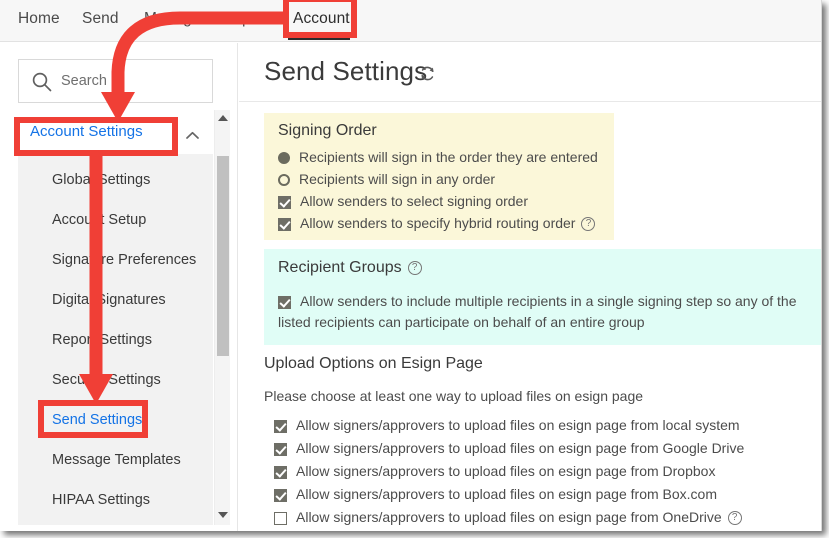  What do you see at coordinates (327, 130) in the screenshot?
I see `signing-order-heading: Signing Order` at bounding box center [327, 130].